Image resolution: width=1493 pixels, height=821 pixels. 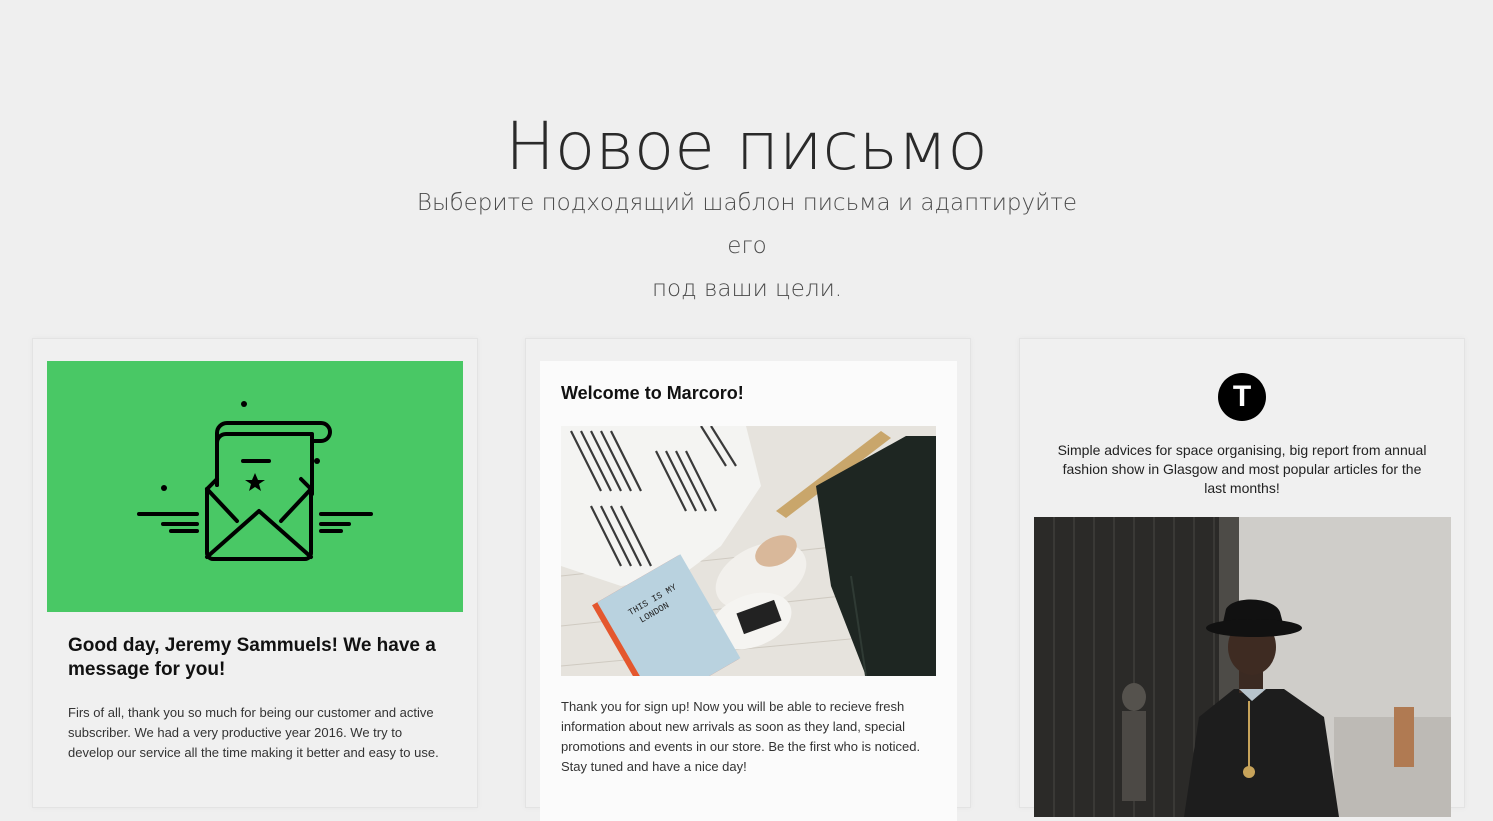 I want to click on card-heading: Welcome to Marcoro!, so click(x=652, y=393).